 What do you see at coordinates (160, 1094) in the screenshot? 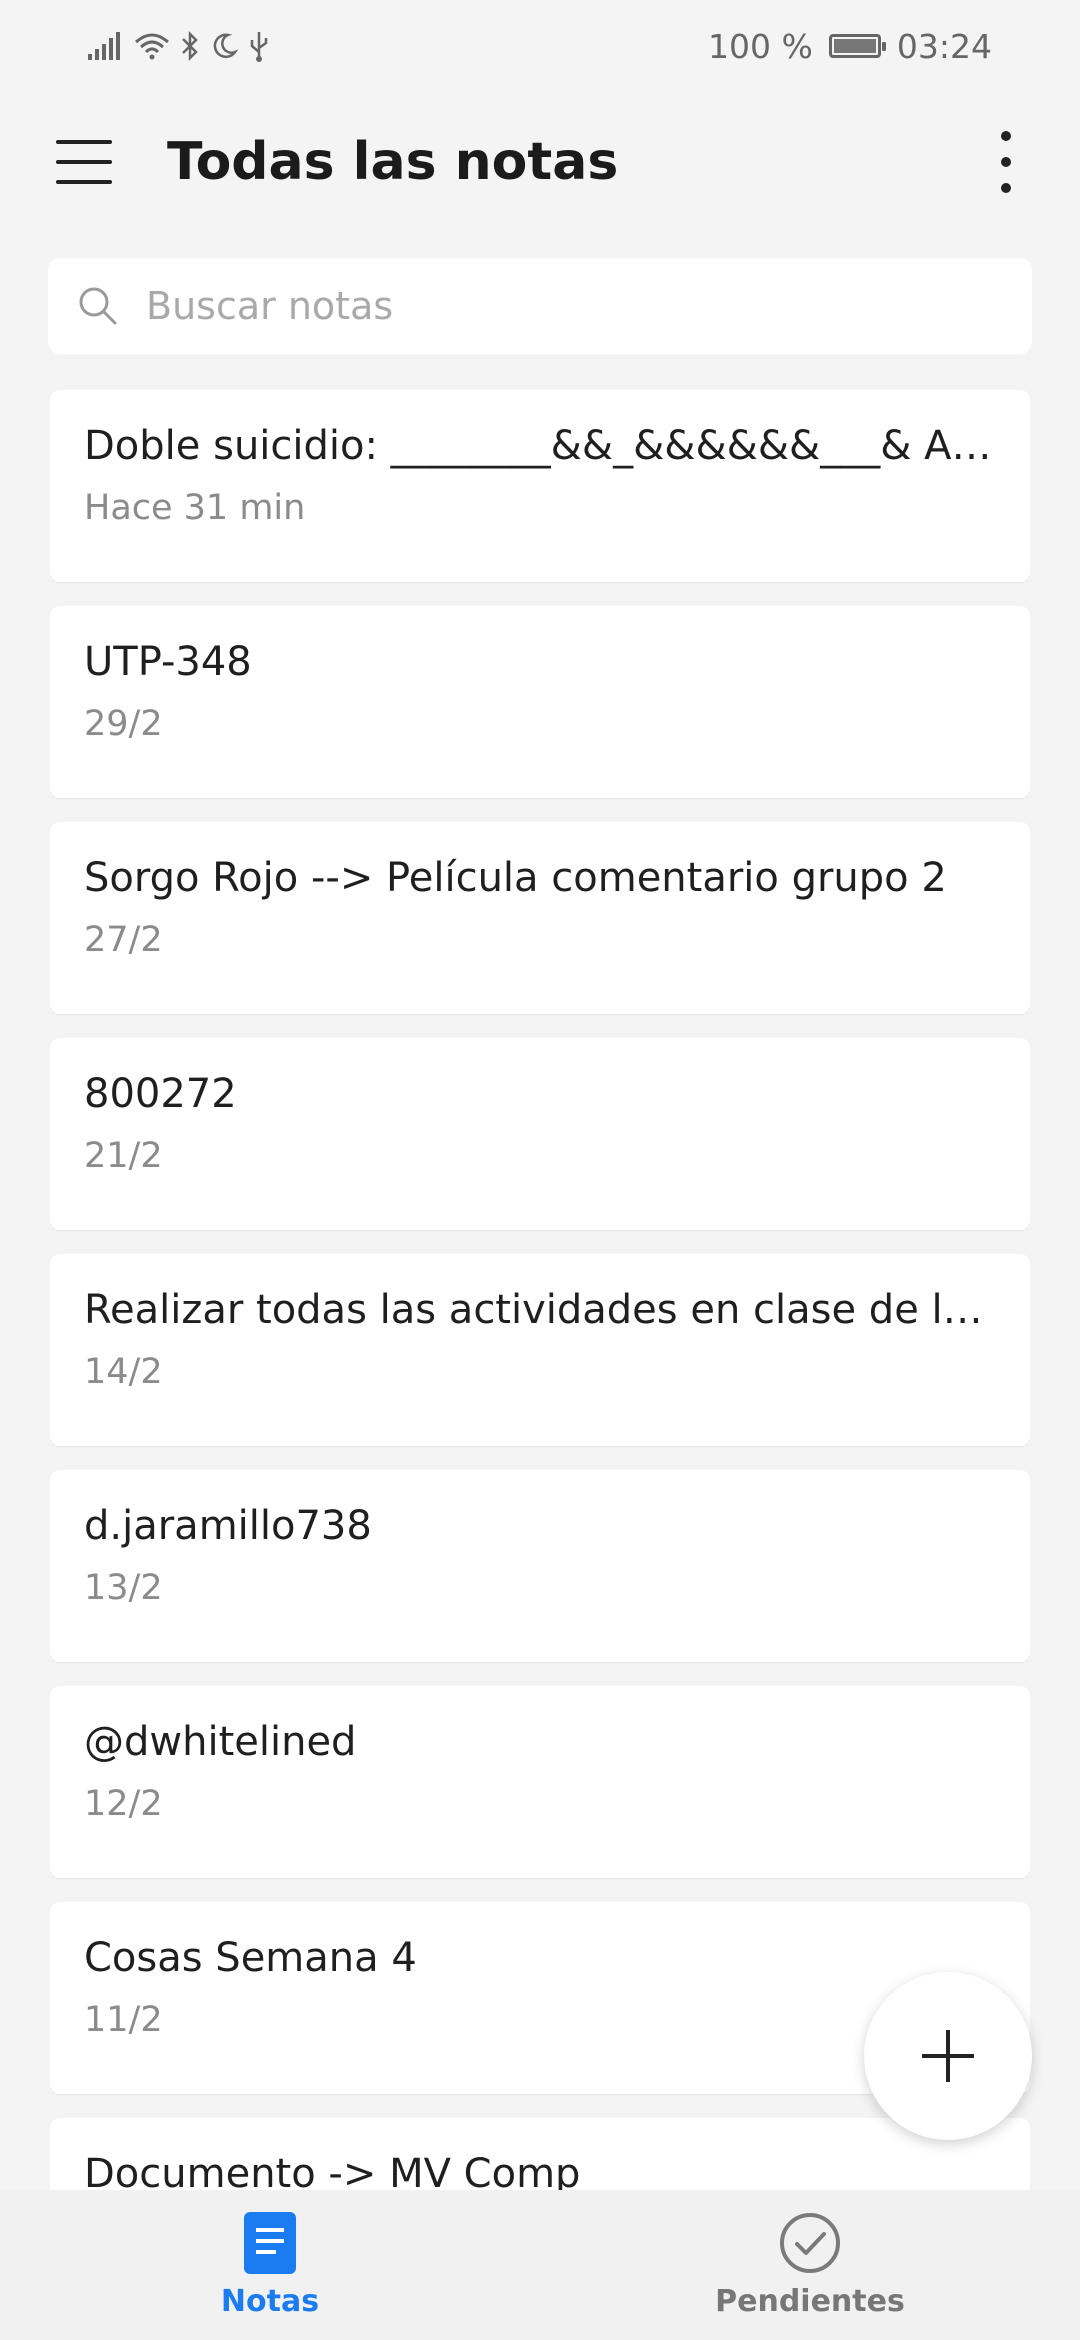
I see `note-title: 800272` at bounding box center [160, 1094].